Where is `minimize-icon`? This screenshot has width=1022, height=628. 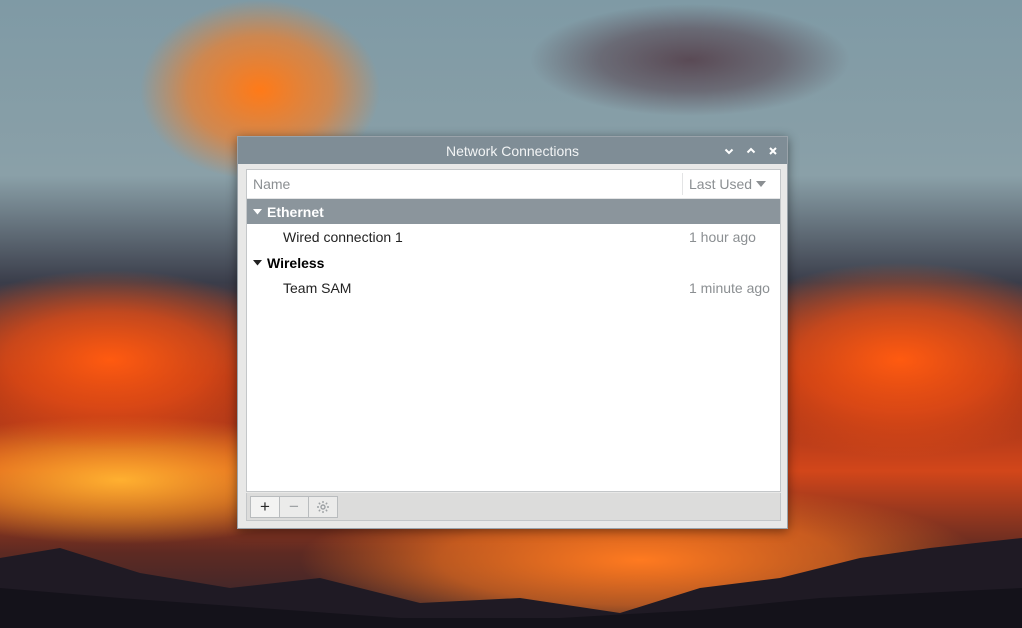
minimize-icon is located at coordinates (729, 151).